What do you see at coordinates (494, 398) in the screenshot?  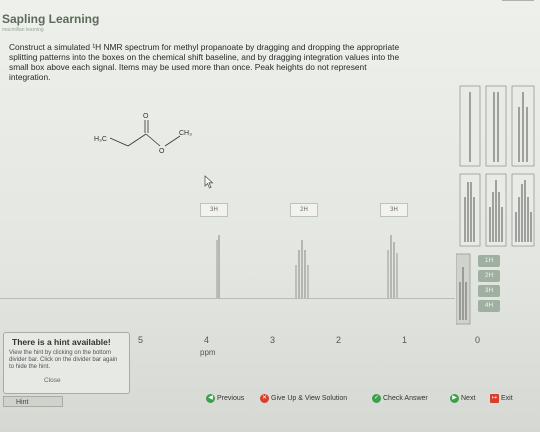 I see `exit-icon: ↦` at bounding box center [494, 398].